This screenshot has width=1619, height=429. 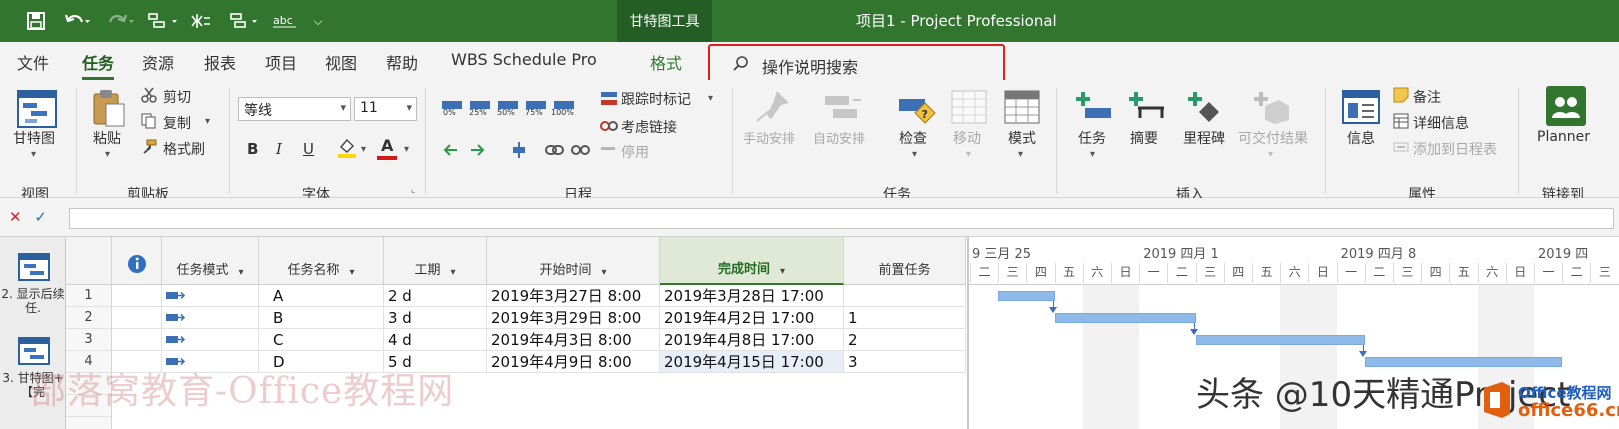 I want to click on gantt-chart-button: 甘特图, so click(x=34, y=138).